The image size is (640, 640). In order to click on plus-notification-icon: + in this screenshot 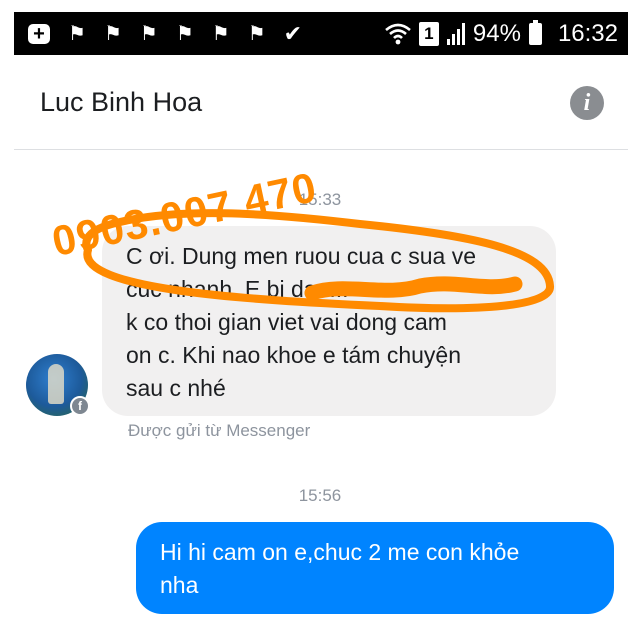, I will do `click(39, 33)`.